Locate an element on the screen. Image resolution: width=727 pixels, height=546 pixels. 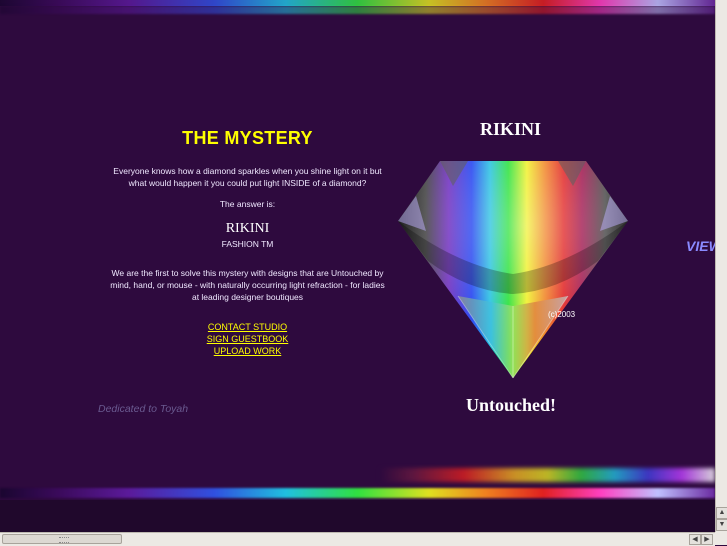
arrow-right-icon: ▶ is located at coordinates (707, 539).